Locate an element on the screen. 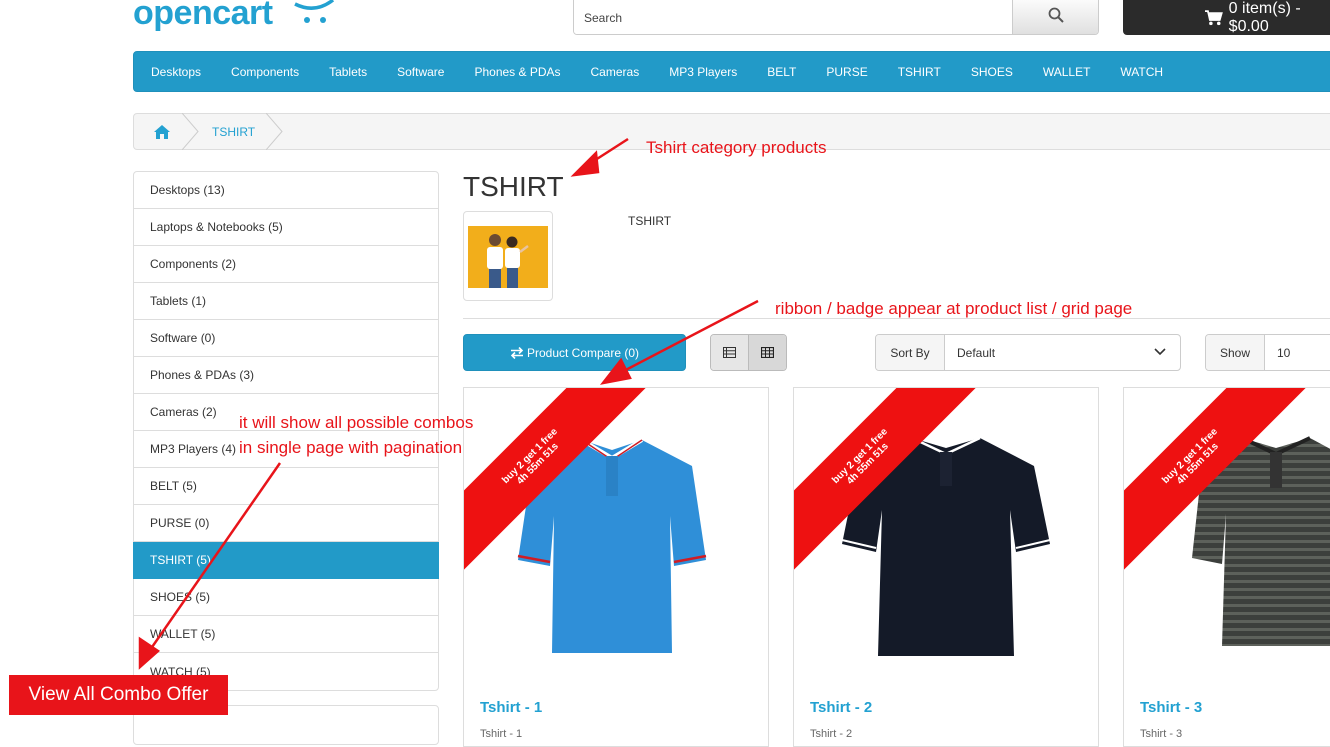 The image size is (1330, 747). search-input is located at coordinates (793, 17).